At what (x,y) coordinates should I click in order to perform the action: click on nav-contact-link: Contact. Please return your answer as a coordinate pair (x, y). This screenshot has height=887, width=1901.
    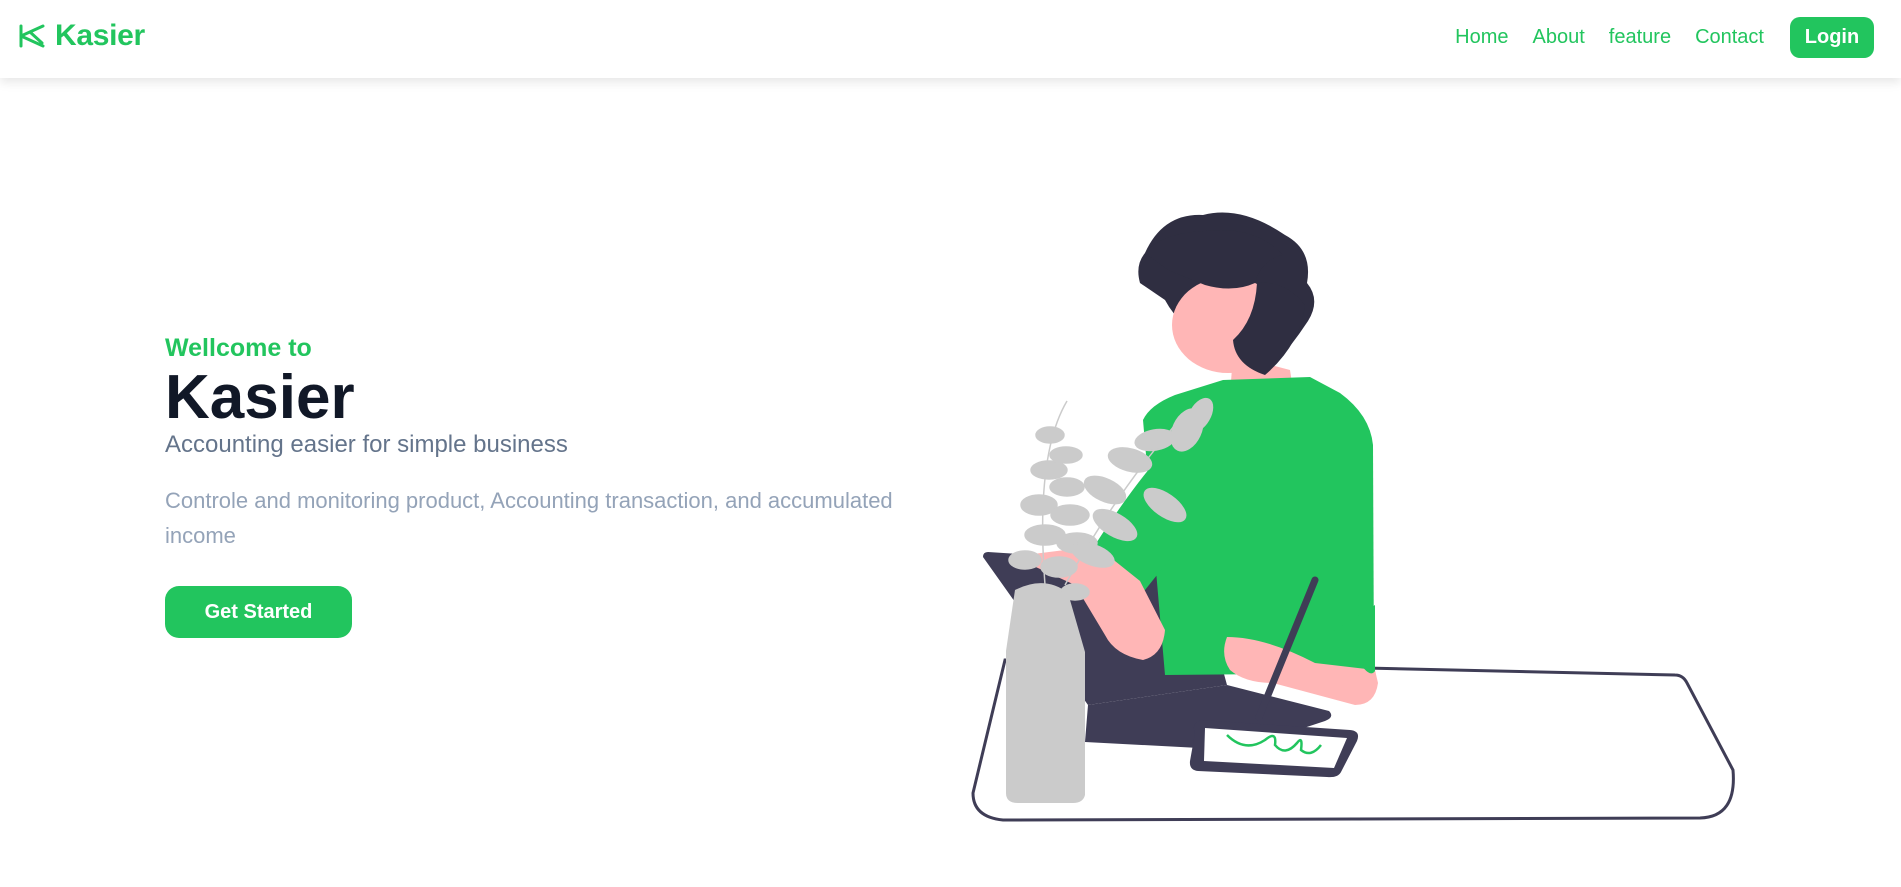
    Looking at the image, I should click on (1729, 37).